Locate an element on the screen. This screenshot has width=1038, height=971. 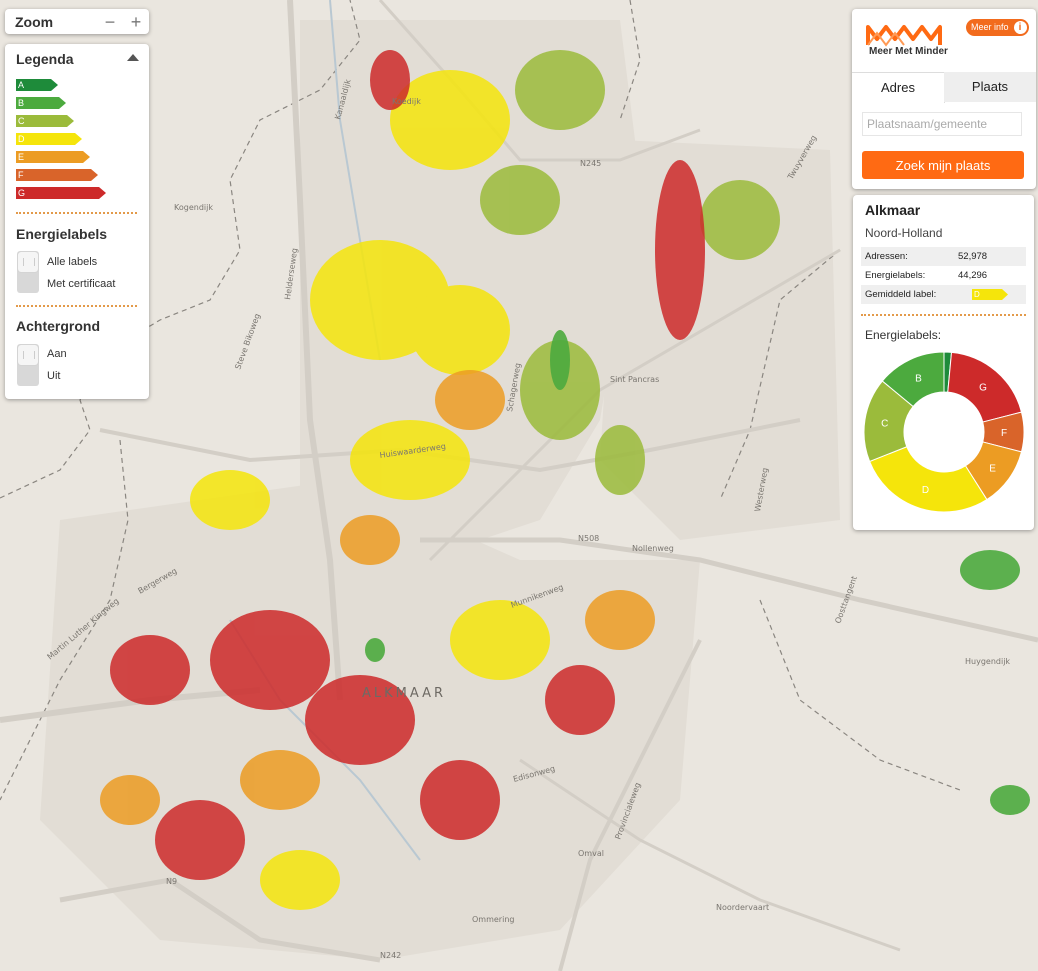
energy-label-donut-chart: G F E D C B is located at coordinates (944, 432).